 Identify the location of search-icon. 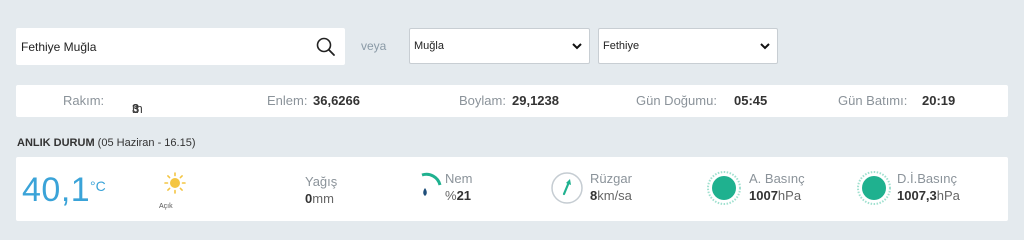
(326, 47).